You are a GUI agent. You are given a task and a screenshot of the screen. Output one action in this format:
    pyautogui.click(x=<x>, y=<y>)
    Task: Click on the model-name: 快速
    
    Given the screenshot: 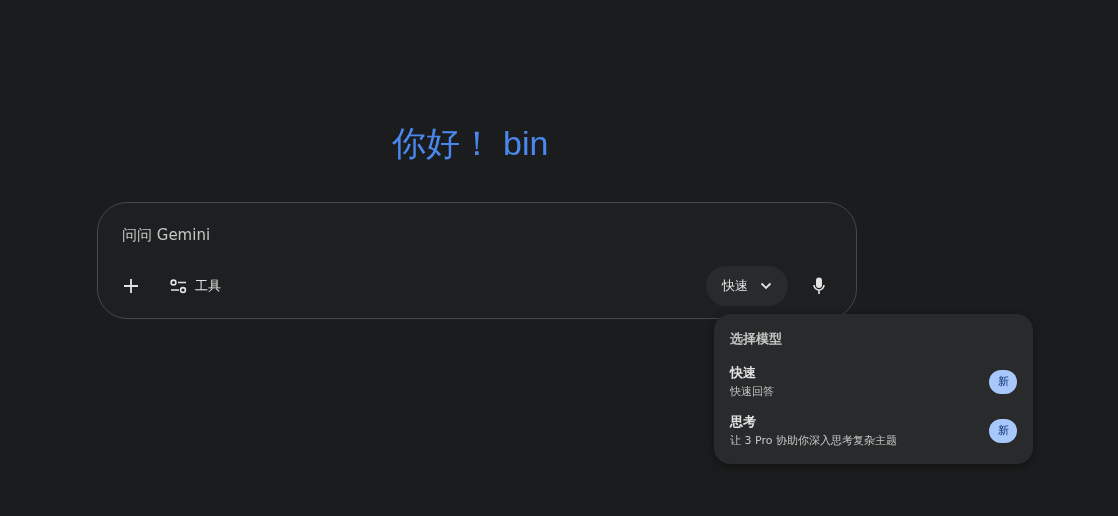 What is the action you would take?
    pyautogui.click(x=743, y=373)
    